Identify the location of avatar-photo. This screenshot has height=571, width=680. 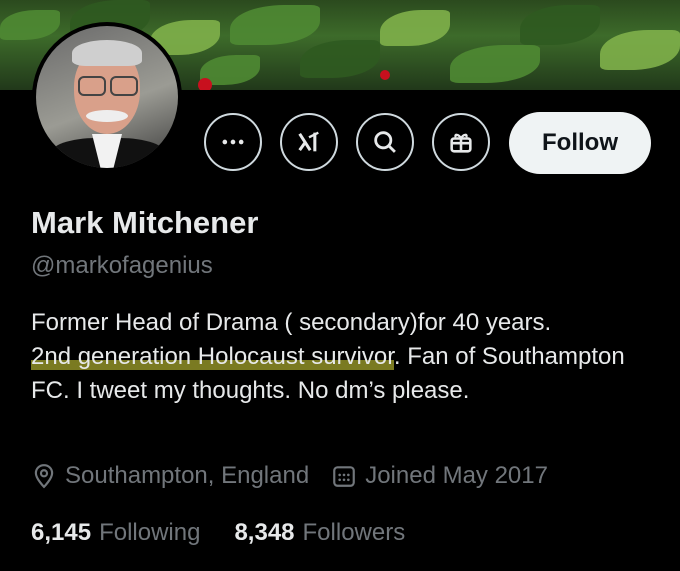
(107, 97).